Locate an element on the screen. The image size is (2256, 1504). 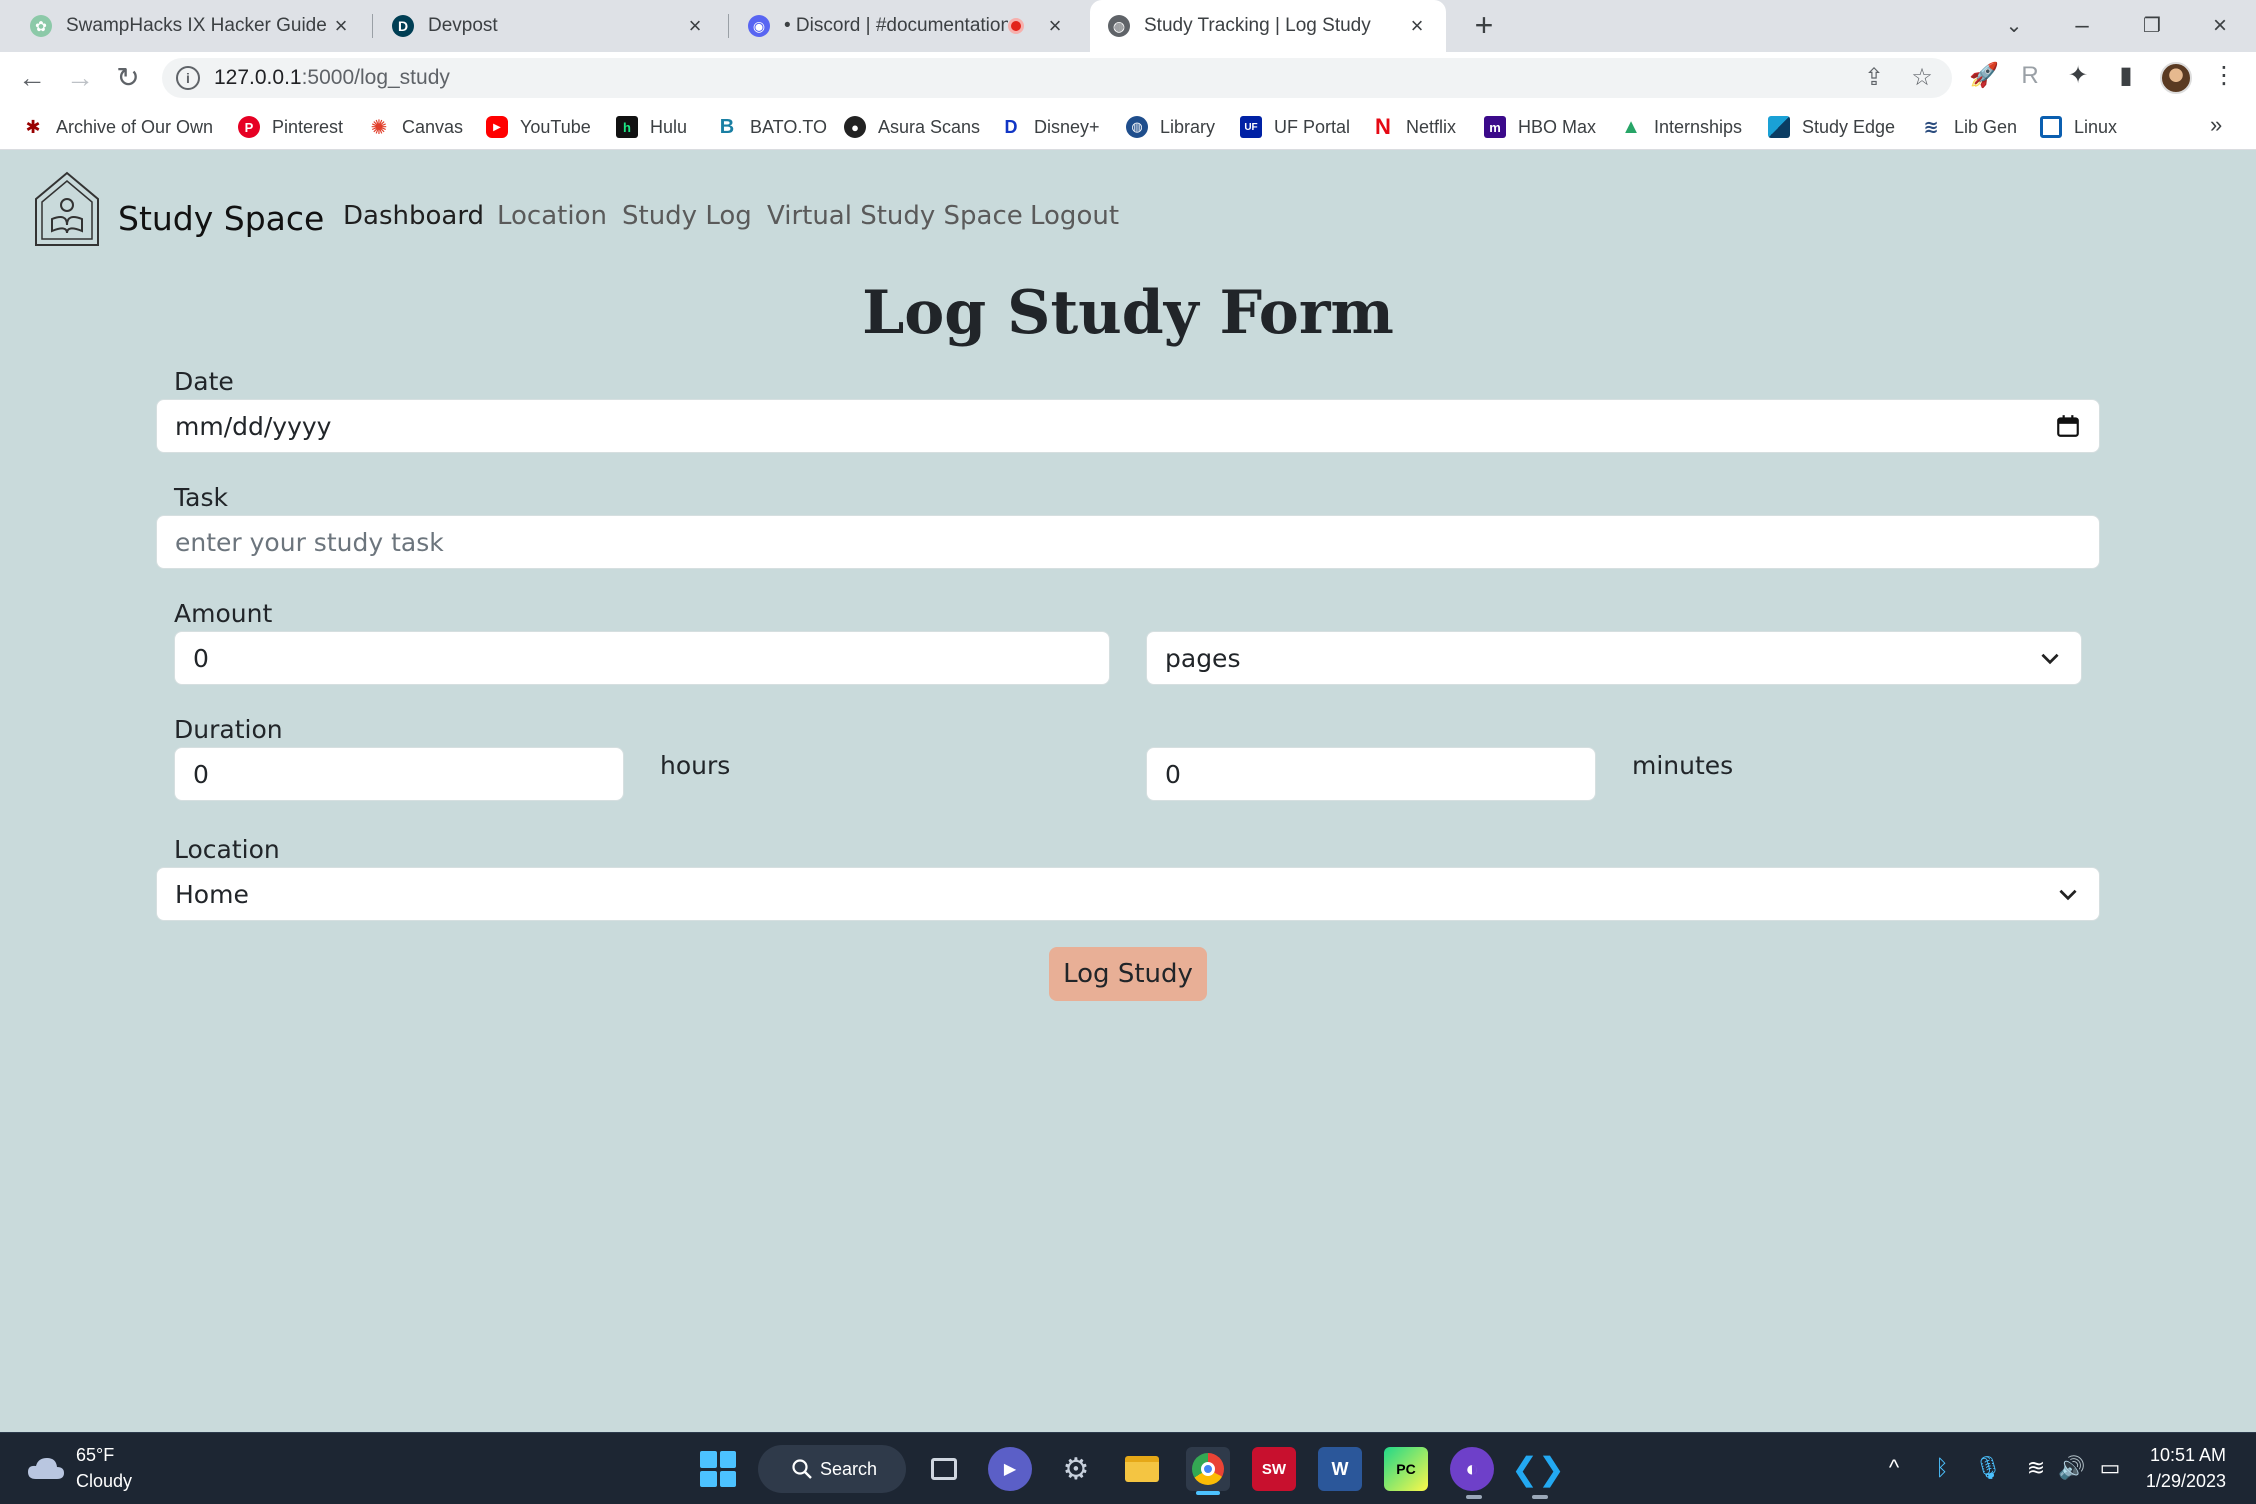
brand-name: Study Space is located at coordinates (221, 218).